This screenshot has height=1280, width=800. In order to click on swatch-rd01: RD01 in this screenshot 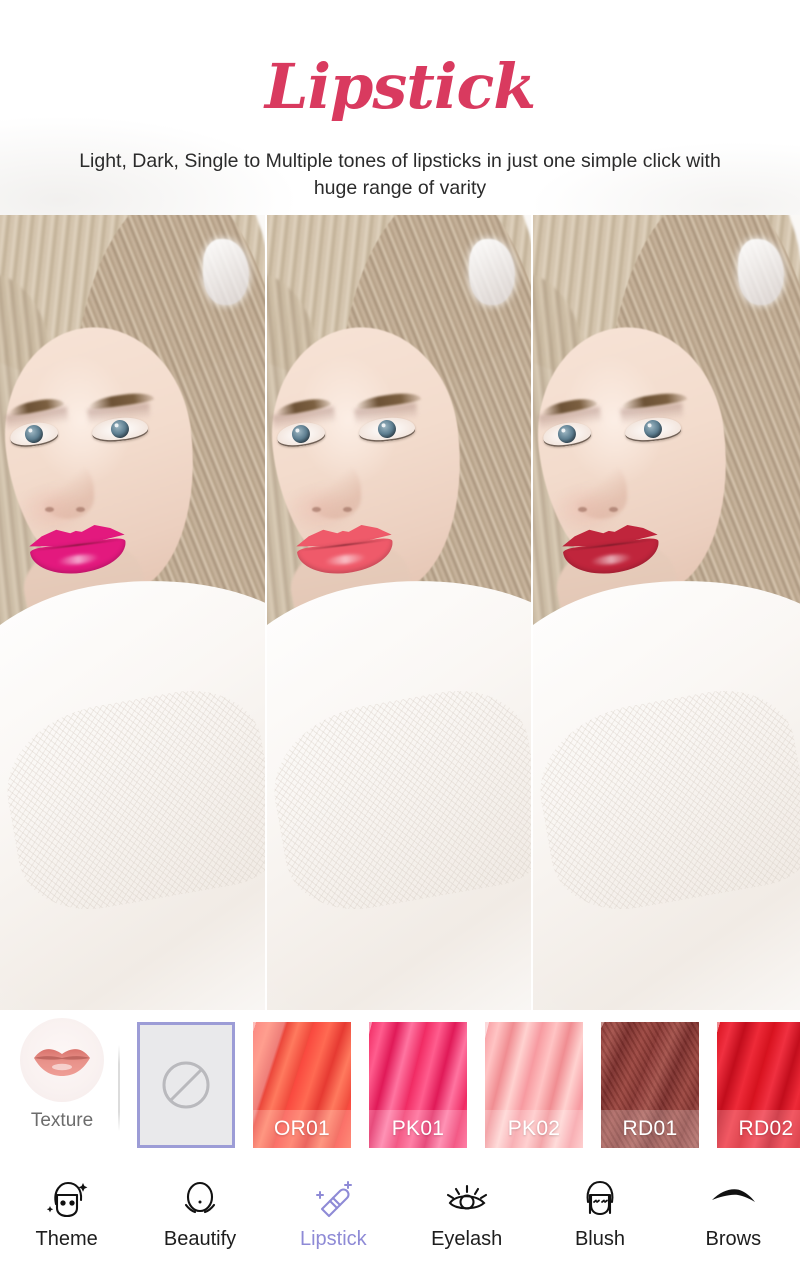, I will do `click(650, 1085)`.